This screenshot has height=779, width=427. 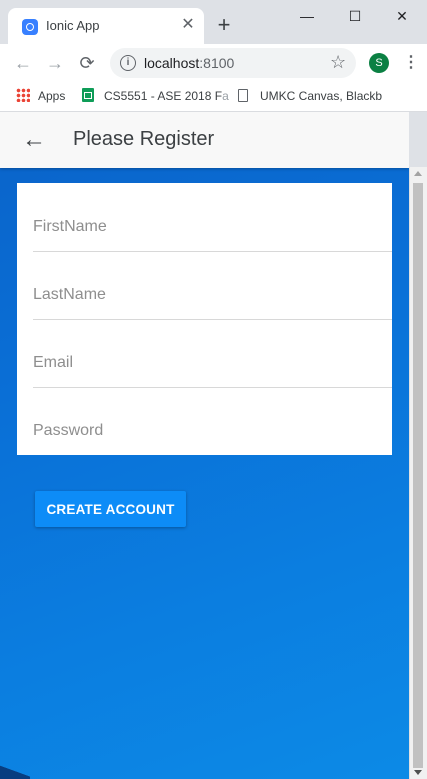 I want to click on back-arrow-icon: ←, so click(x=23, y=63).